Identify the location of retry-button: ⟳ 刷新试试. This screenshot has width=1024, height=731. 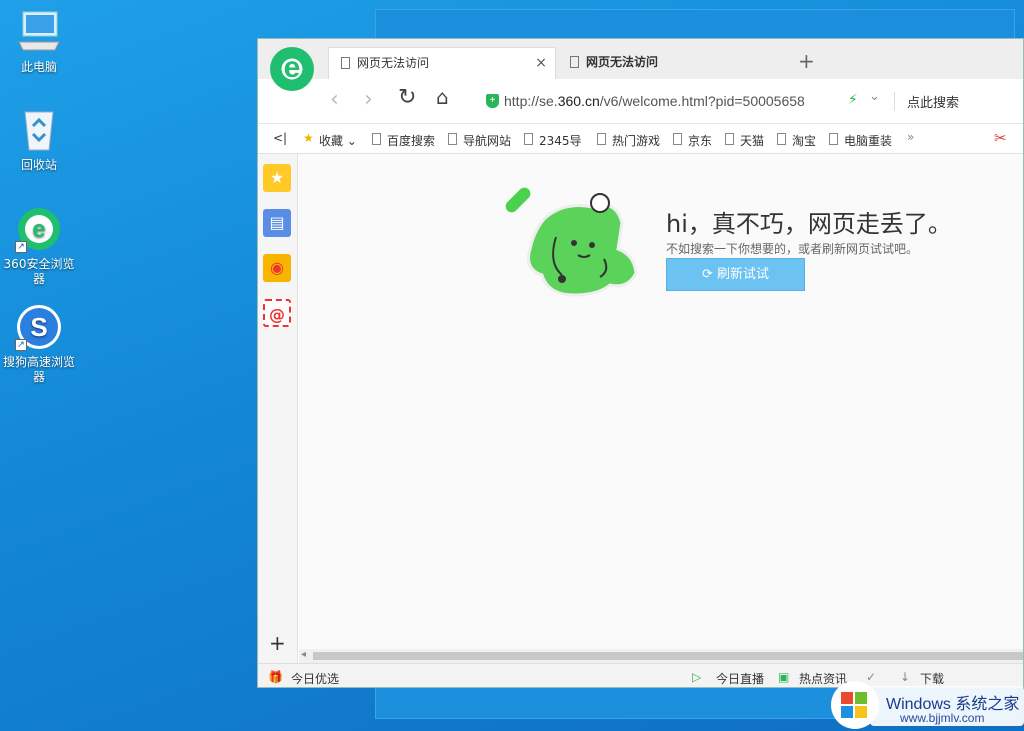
(735, 274).